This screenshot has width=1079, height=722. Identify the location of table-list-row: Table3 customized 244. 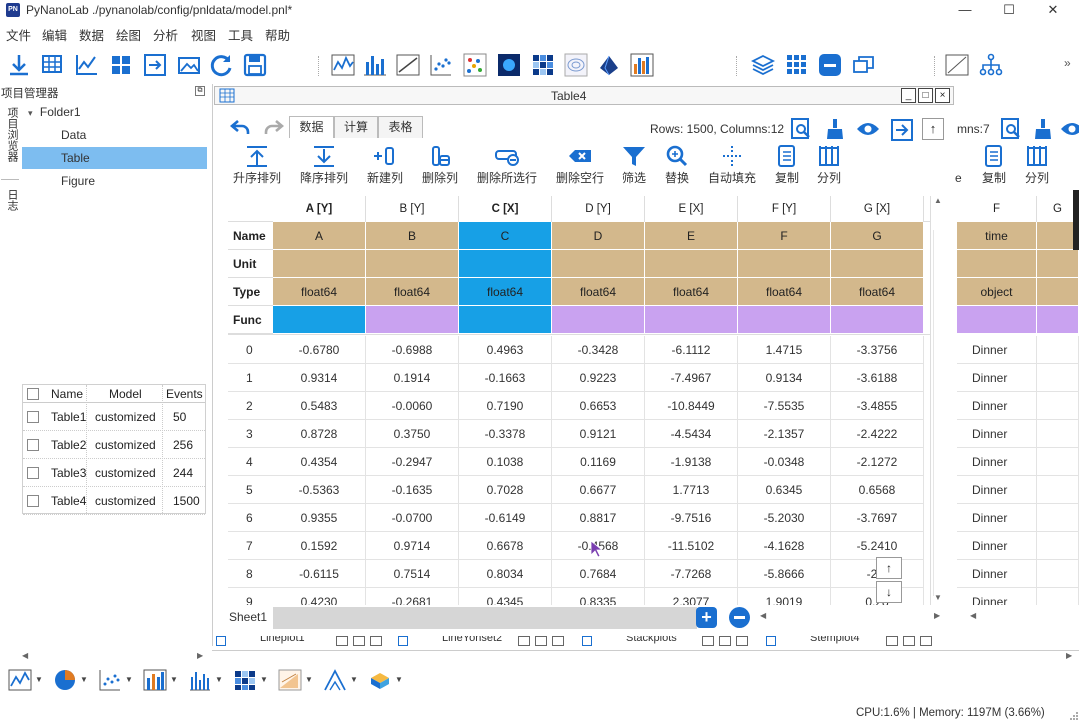
(114, 473).